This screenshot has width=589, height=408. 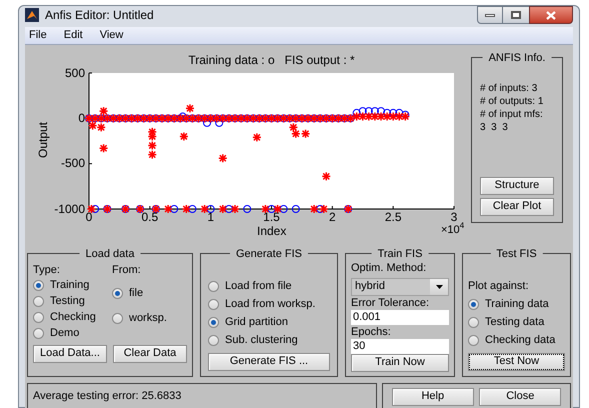 What do you see at coordinates (516, 15) in the screenshot?
I see `maximize-button` at bounding box center [516, 15].